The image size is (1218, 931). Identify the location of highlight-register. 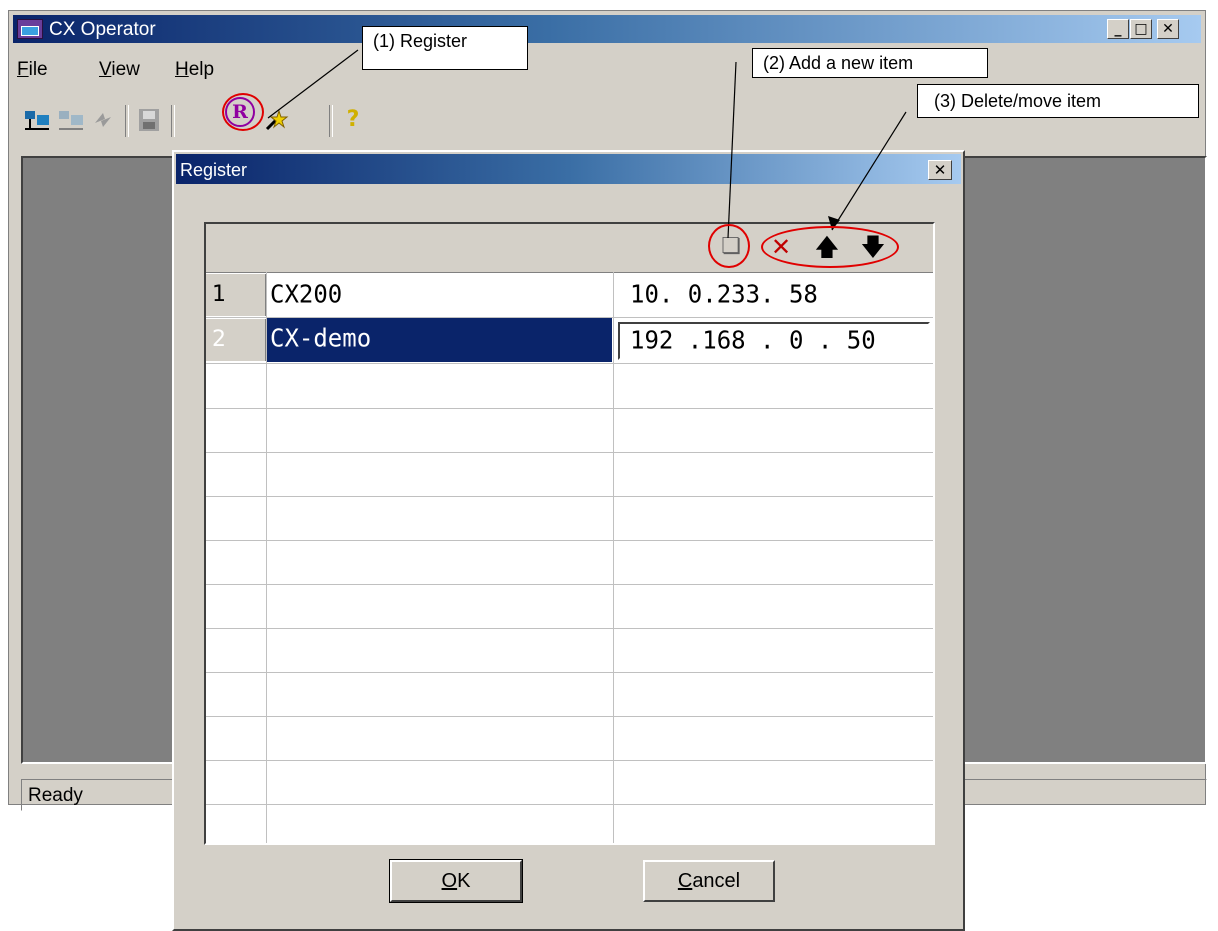
(243, 112).